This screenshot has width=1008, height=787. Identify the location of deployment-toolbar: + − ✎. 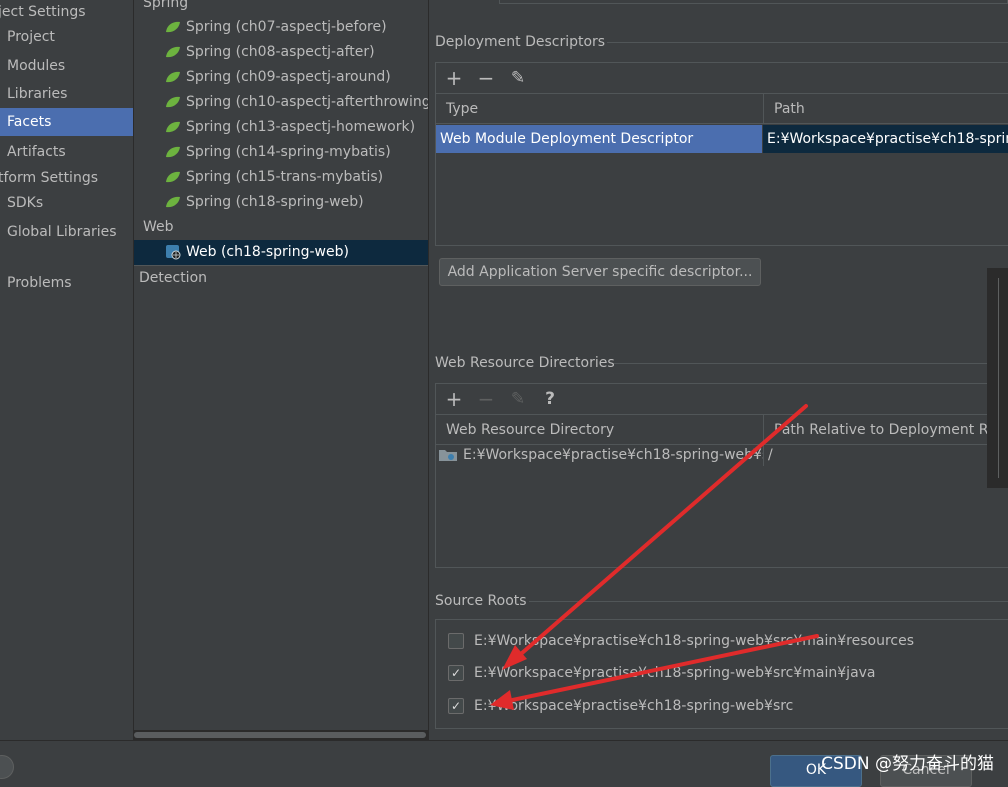
(722, 78).